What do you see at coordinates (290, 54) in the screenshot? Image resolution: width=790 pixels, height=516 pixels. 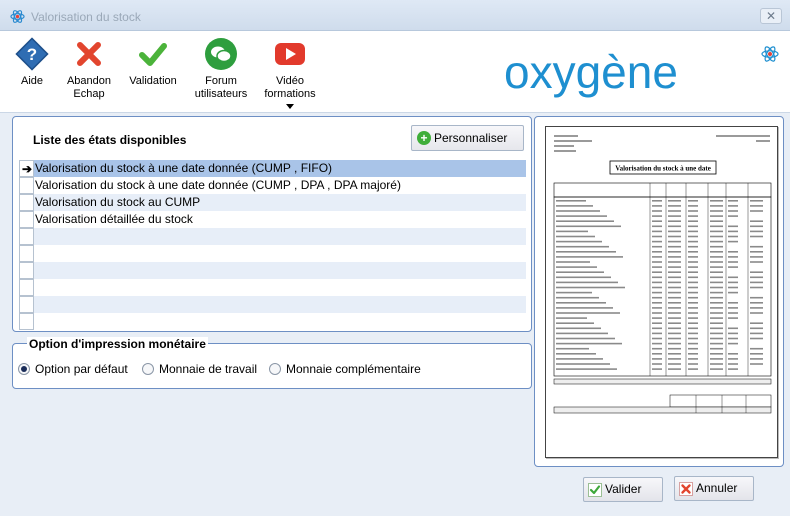 I see `video-play-icon` at bounding box center [290, 54].